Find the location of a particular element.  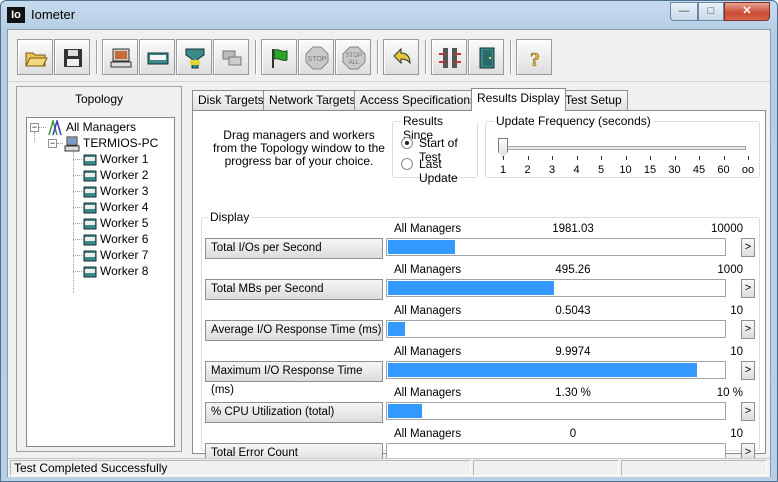

stop-icon: STOP is located at coordinates (317, 58).